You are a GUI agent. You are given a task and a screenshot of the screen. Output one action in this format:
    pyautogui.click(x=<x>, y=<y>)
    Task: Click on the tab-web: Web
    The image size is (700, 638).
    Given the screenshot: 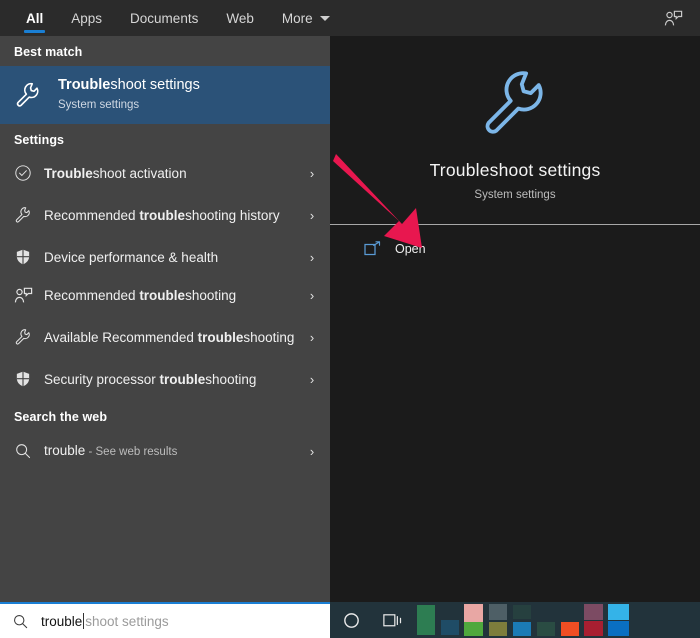 What is the action you would take?
    pyautogui.click(x=240, y=18)
    